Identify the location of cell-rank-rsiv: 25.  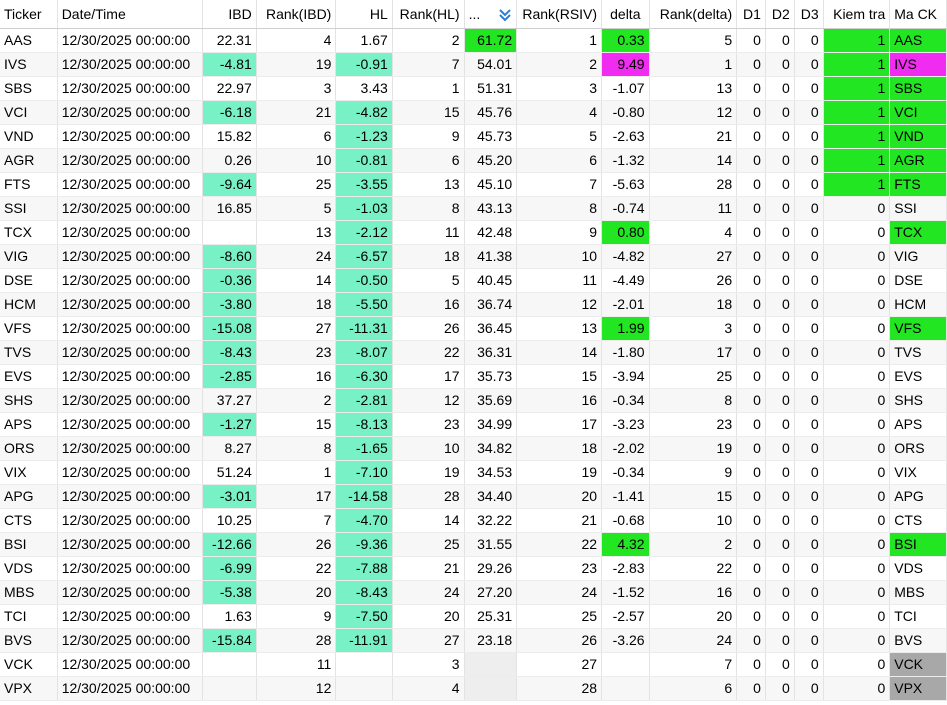
(559, 616).